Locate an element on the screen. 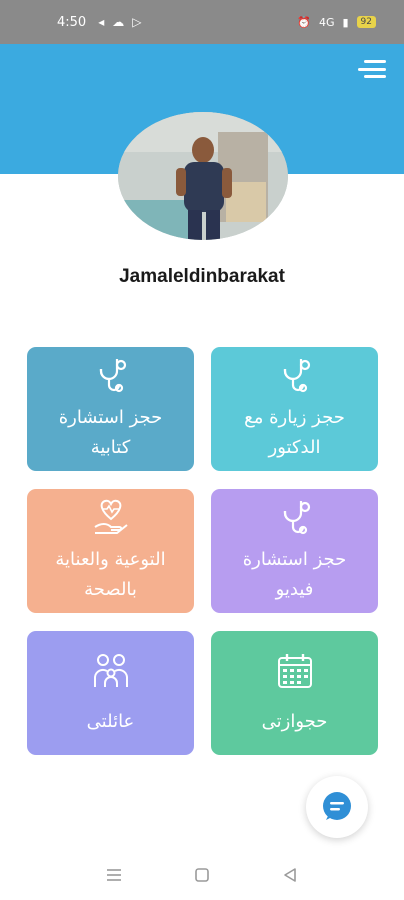 The height and width of the screenshot is (900, 404). card-label-line: عائلتى is located at coordinates (110, 721).